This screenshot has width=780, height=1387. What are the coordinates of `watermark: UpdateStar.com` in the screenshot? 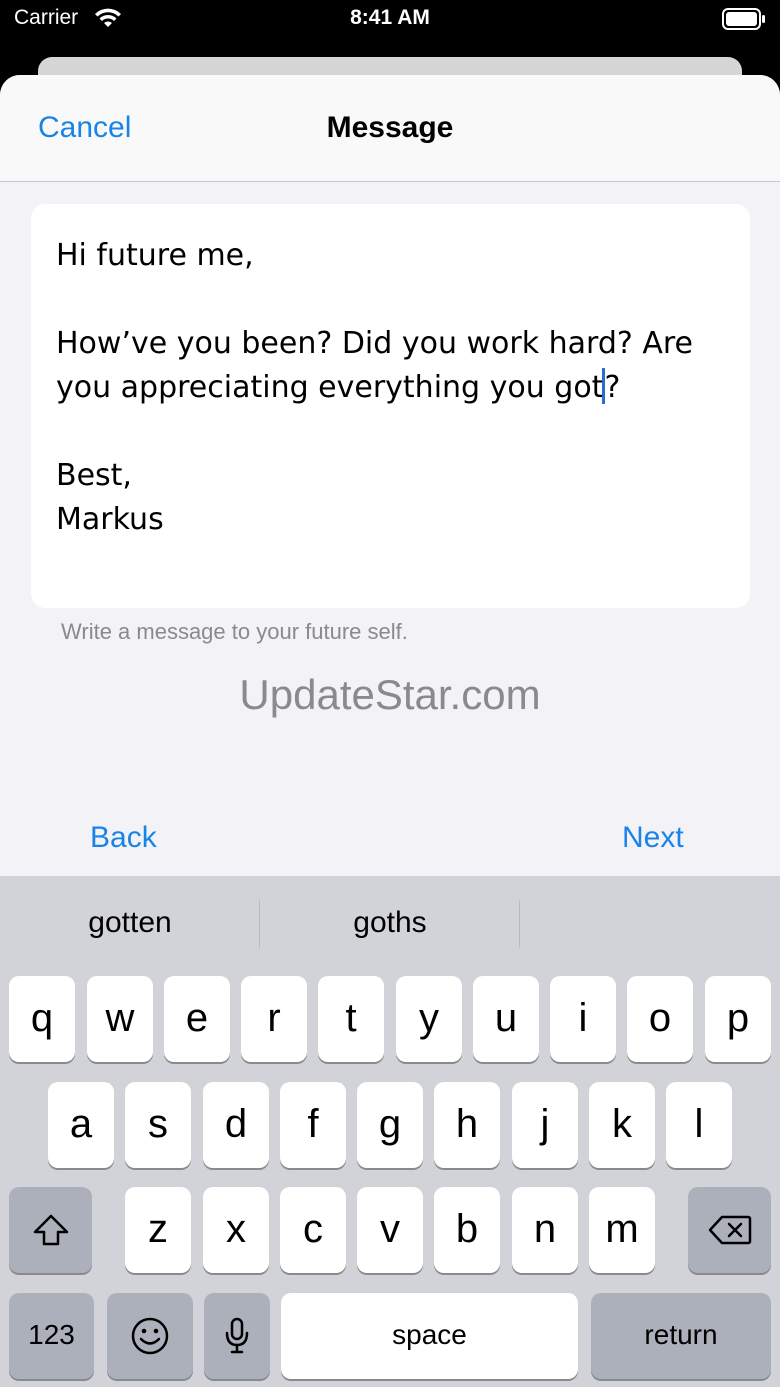 It's located at (390, 694).